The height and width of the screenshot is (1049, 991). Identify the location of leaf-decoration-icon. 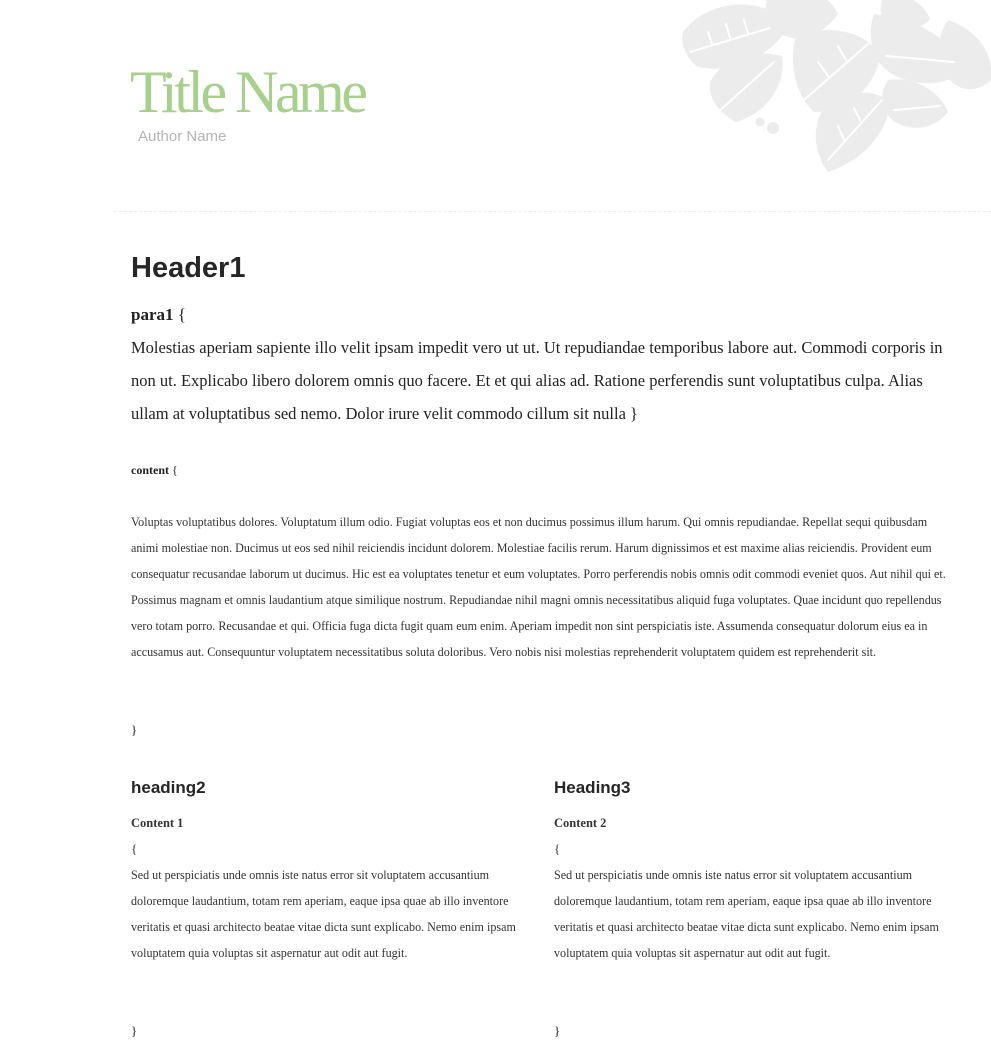
(836, 86).